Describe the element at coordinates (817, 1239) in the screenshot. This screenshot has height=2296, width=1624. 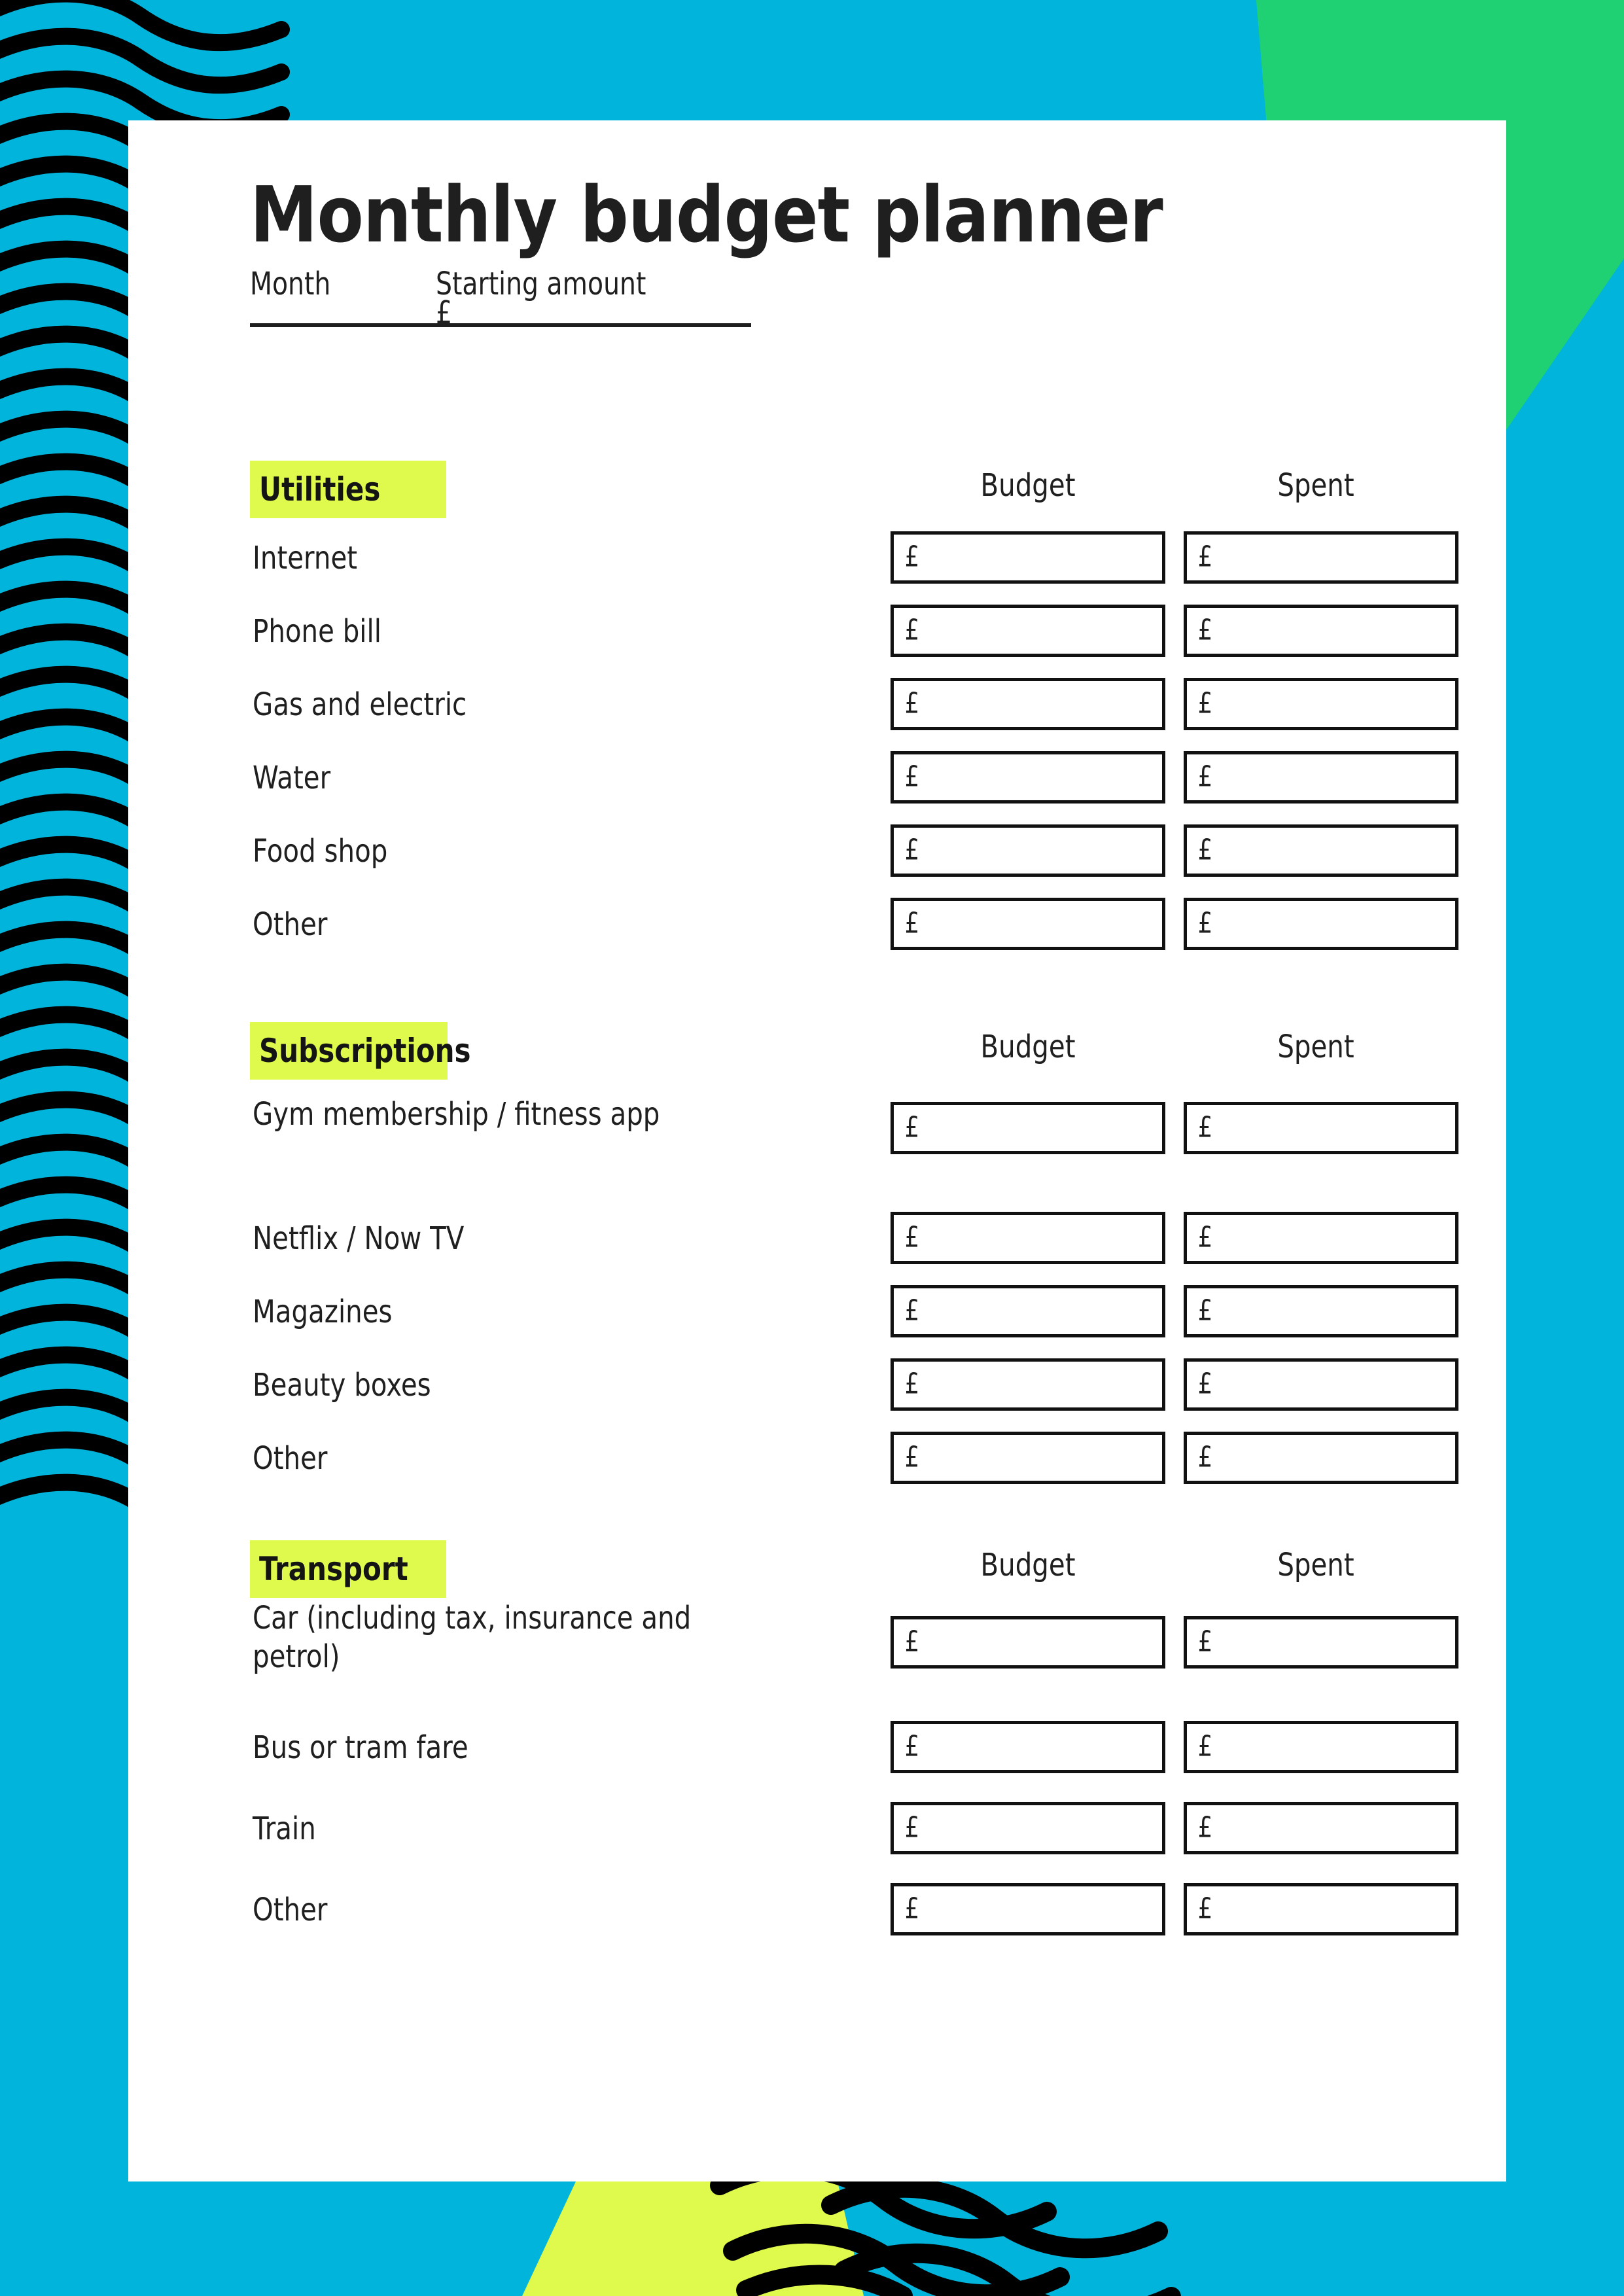
I see `table-row: Netflix / Now TV £ £` at that location.